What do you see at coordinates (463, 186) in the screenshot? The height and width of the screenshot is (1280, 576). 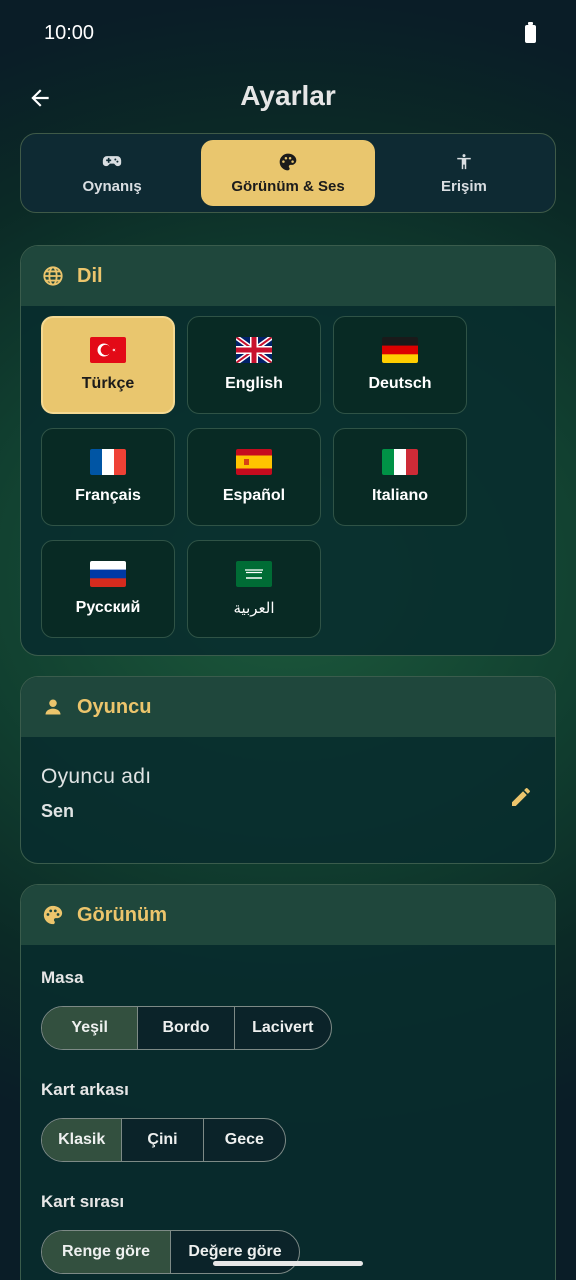 I see `tab-label: Erişim` at bounding box center [463, 186].